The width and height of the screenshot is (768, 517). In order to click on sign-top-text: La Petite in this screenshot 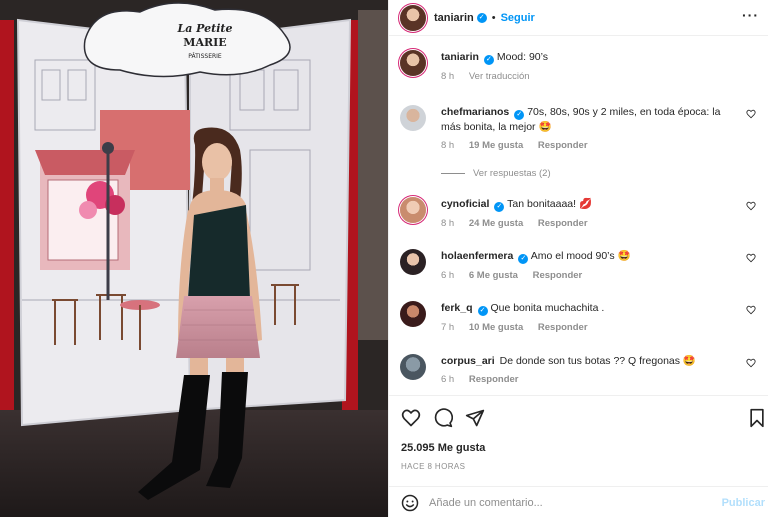, I will do `click(204, 28)`.